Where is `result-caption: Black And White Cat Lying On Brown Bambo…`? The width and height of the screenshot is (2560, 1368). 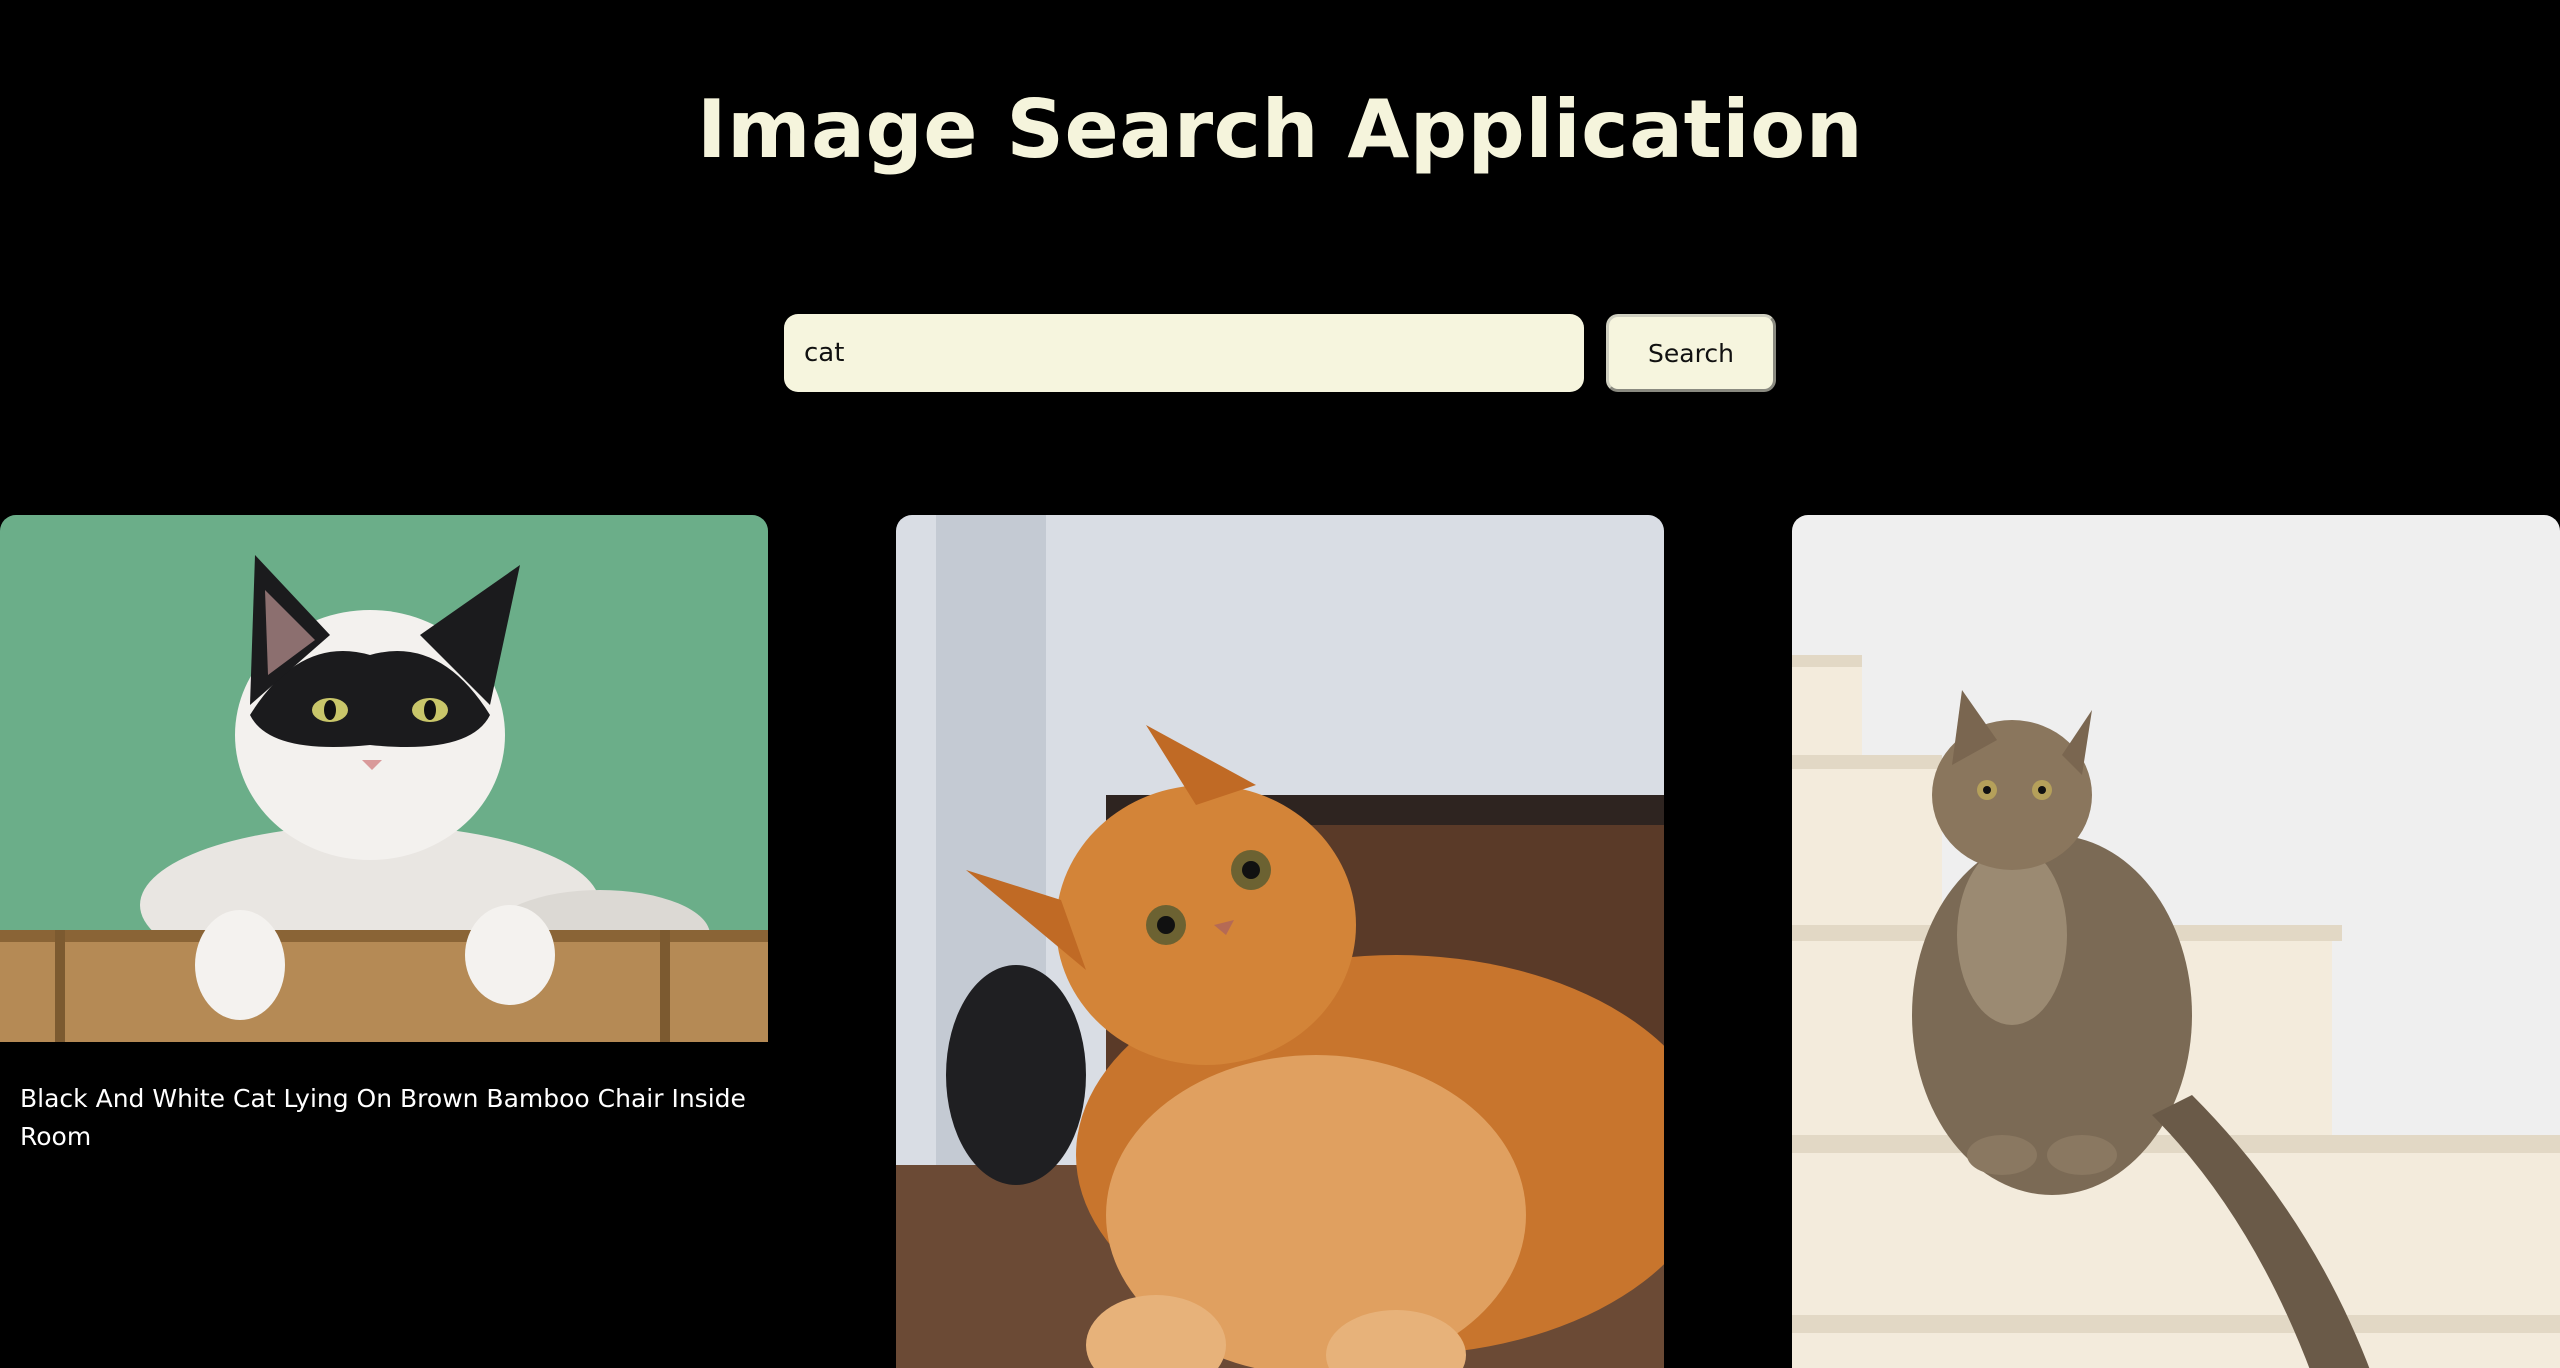
result-caption: Black And White Cat Lying On Brown Bambo… is located at coordinates (383, 1117).